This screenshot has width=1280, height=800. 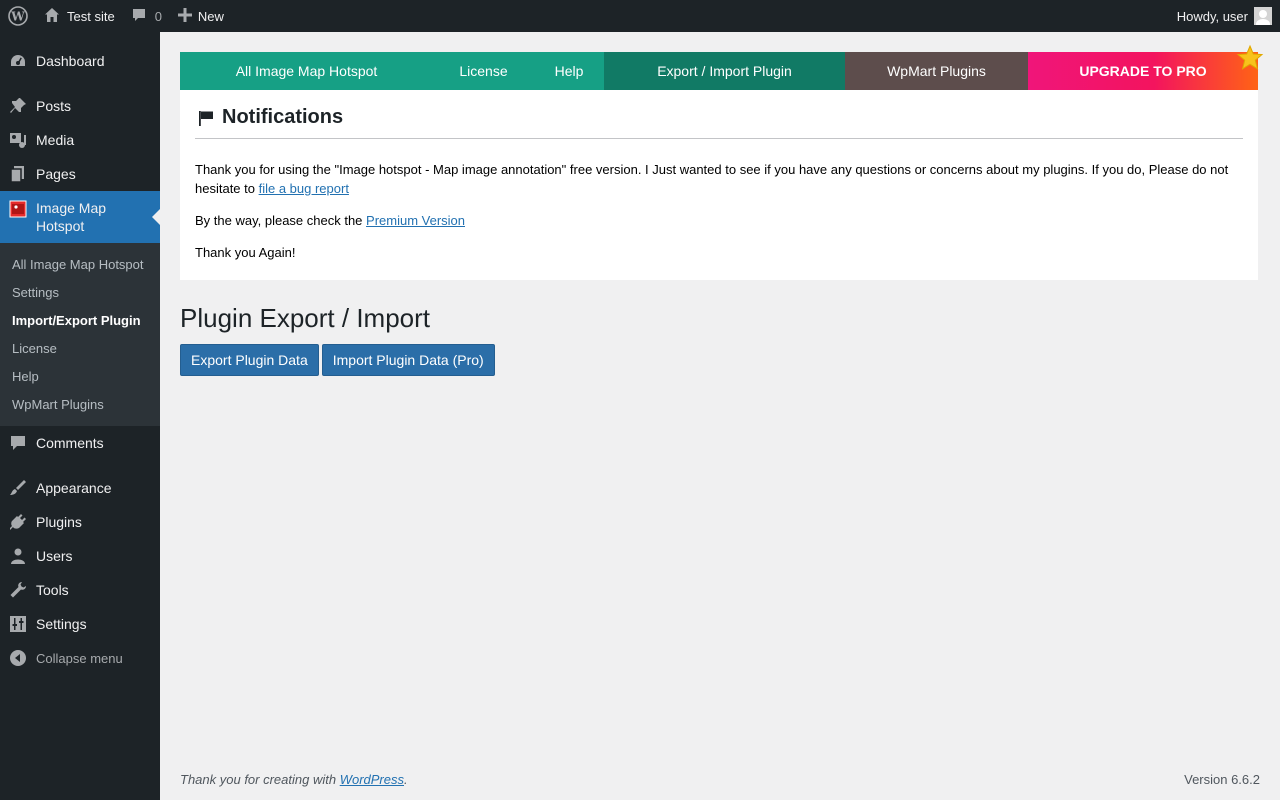 I want to click on sidebar-item-label: Posts, so click(x=54, y=106).